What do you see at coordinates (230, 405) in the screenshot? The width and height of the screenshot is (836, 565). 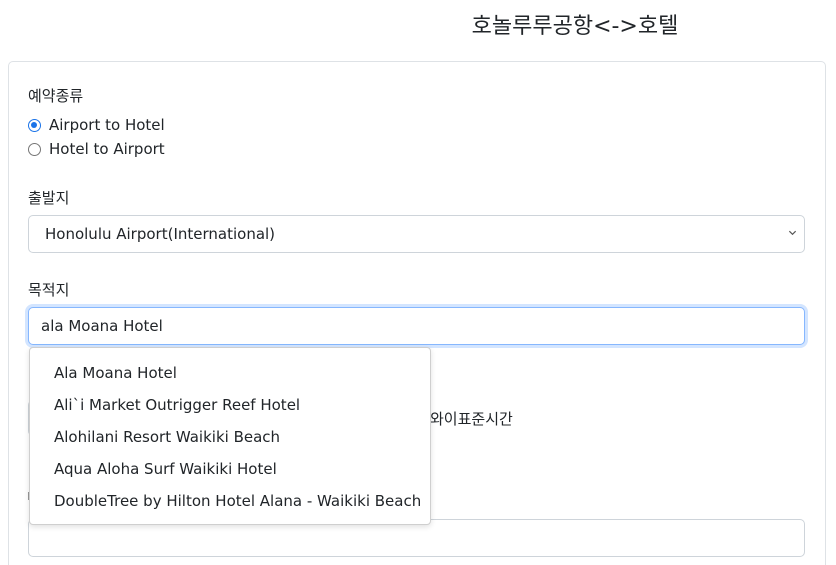 I see `autocomplete-option: Ali`i Market Outrigger Reef Hotel` at bounding box center [230, 405].